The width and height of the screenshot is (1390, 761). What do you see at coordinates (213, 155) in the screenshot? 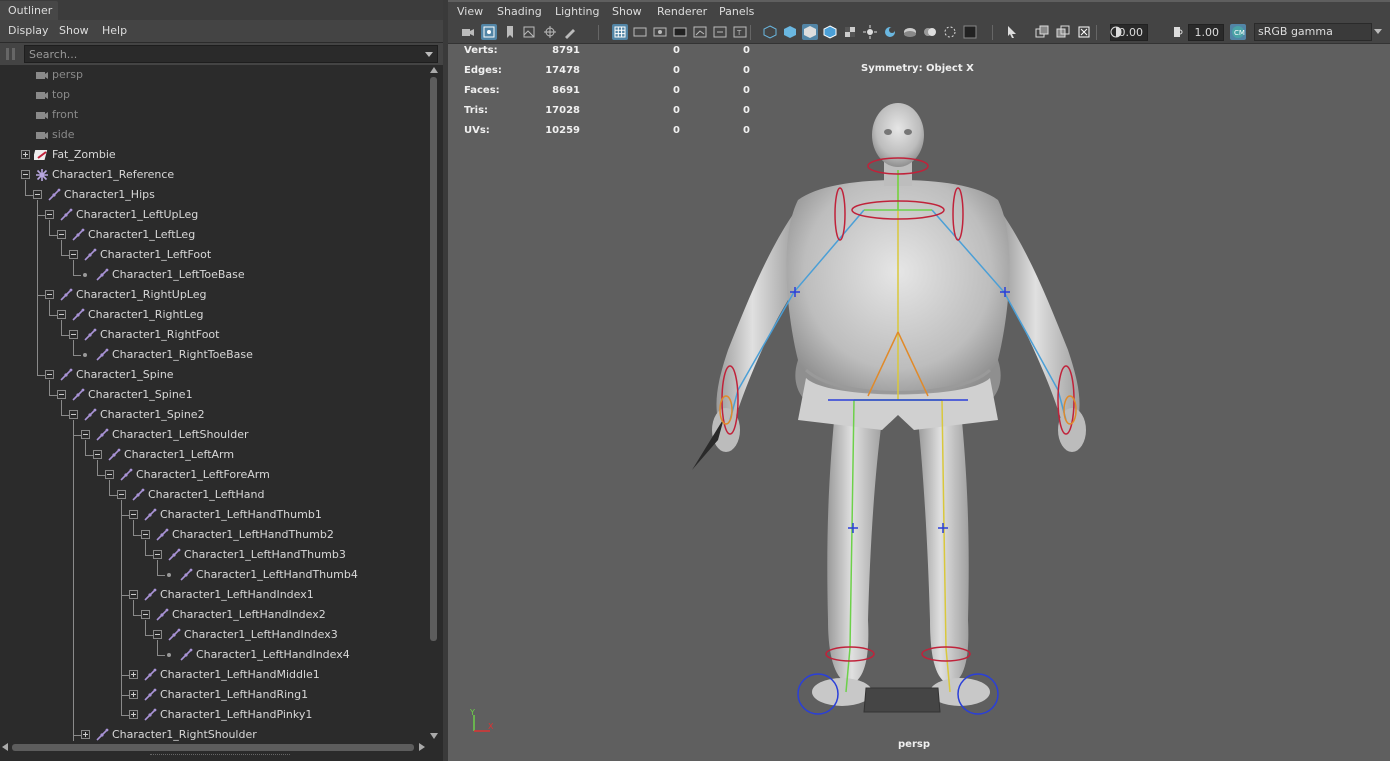
I see `outliner-row: Fat_Zombie` at bounding box center [213, 155].